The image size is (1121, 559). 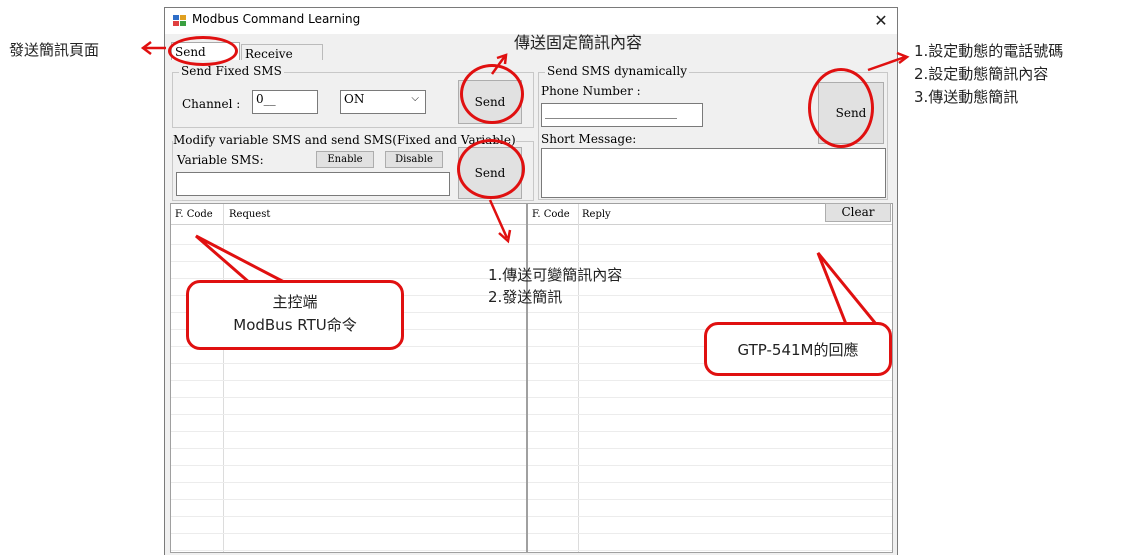 What do you see at coordinates (798, 349) in the screenshot?
I see `reply-callout: GTP-541M的回應` at bounding box center [798, 349].